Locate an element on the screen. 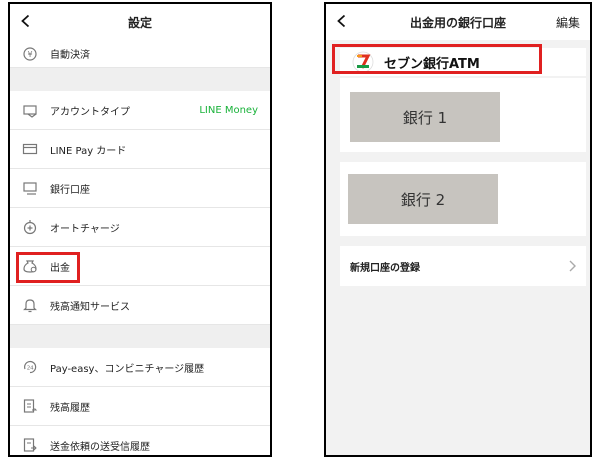 This screenshot has height=460, width=600. withdraw-bag-icon is located at coordinates (30, 266).